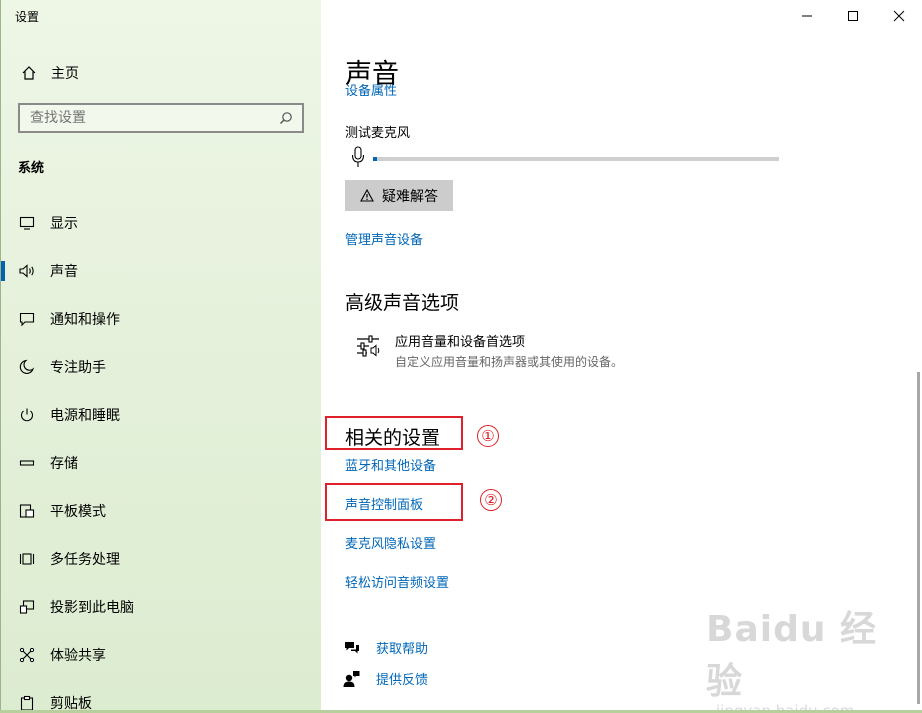 The image size is (922, 713). I want to click on sidebar-item-label: 通知和操作, so click(85, 320).